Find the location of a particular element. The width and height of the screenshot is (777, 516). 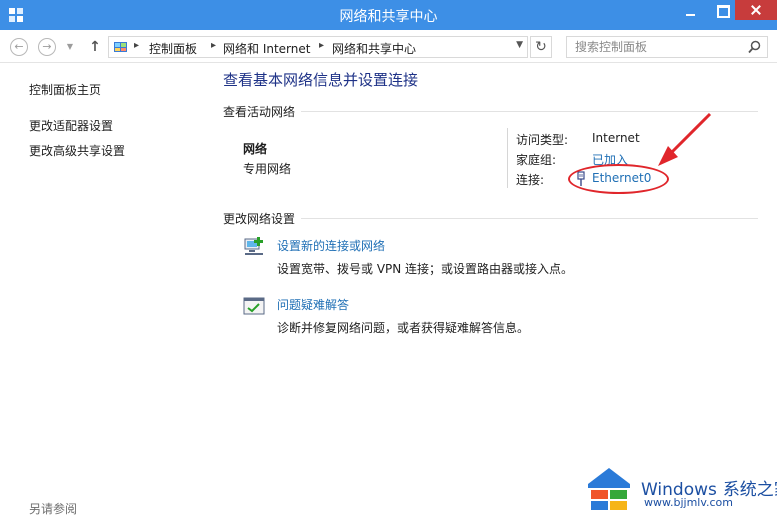

minimize-button is located at coordinates (691, 13).